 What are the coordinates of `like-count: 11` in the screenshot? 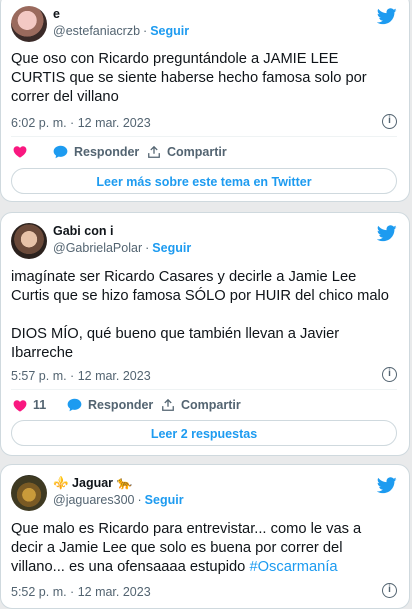 It's located at (40, 405).